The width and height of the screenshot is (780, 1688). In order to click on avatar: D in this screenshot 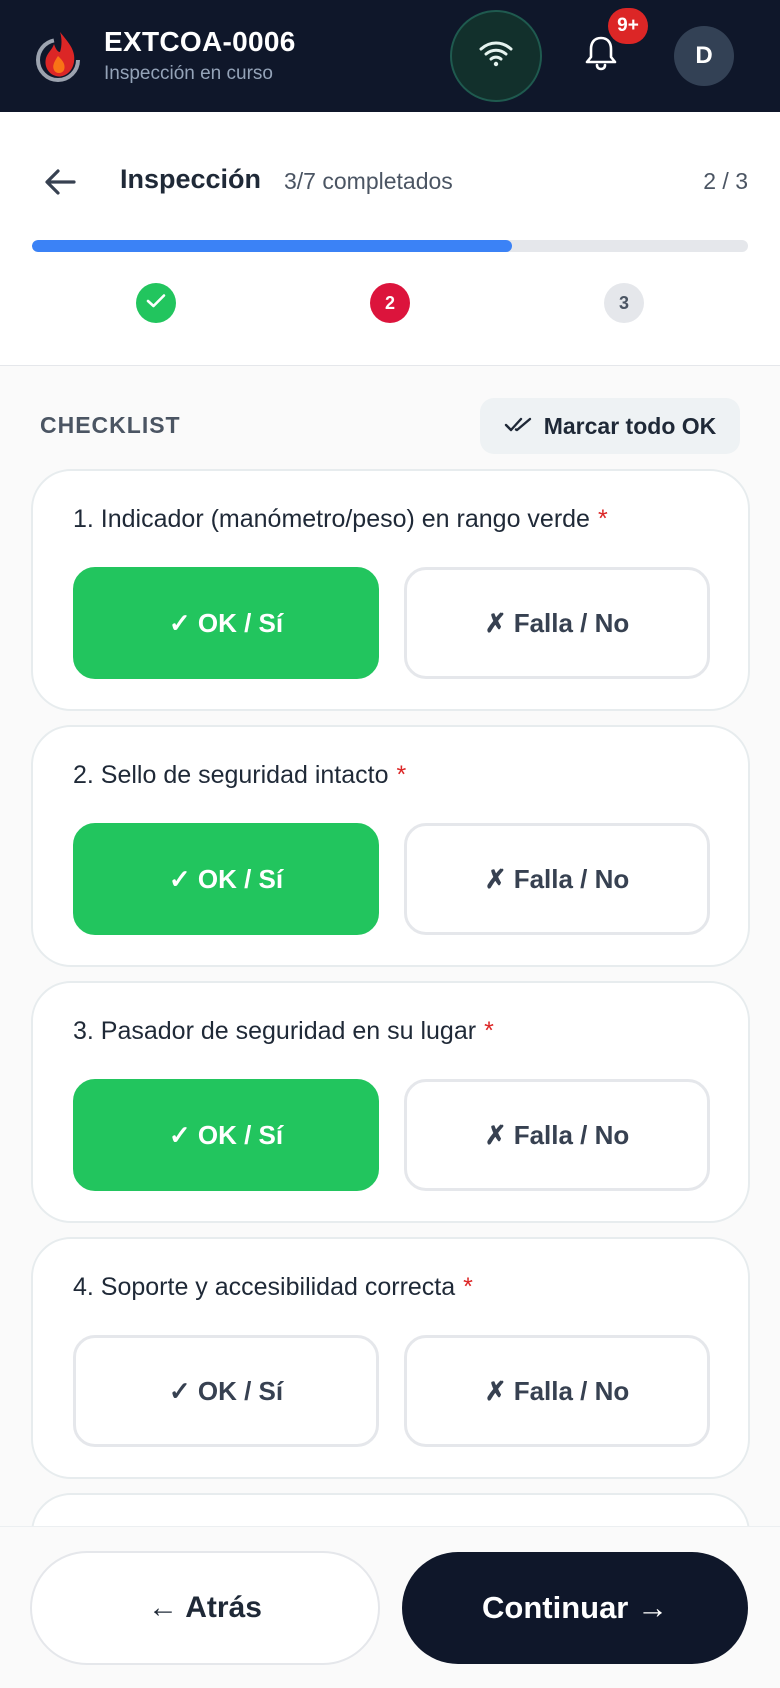, I will do `click(704, 56)`.